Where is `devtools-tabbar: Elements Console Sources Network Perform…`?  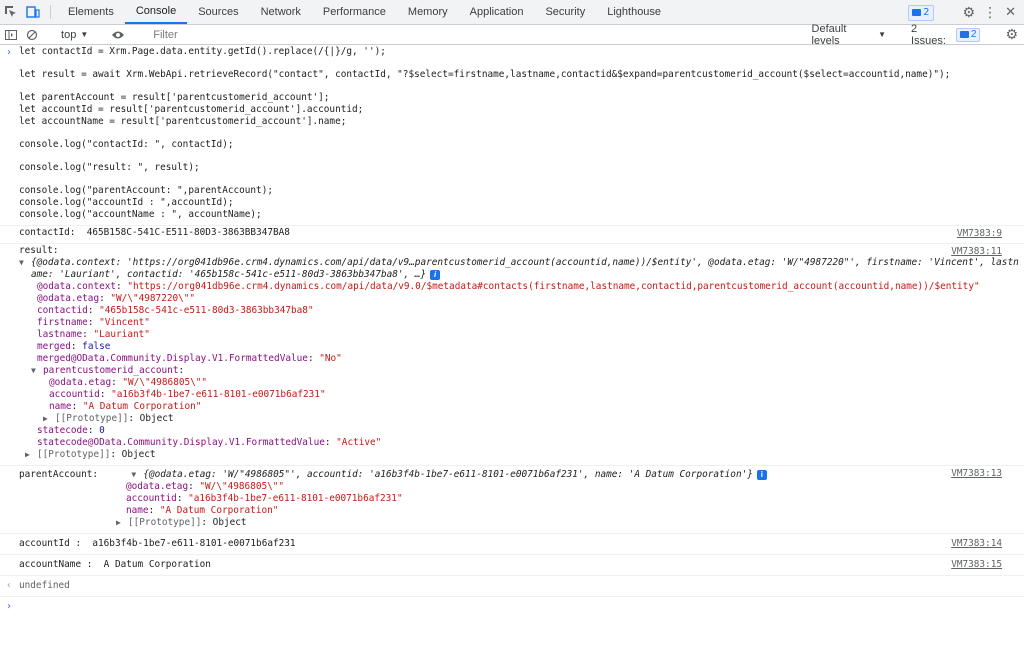 devtools-tabbar: Elements Console Sources Network Perform… is located at coordinates (512, 12).